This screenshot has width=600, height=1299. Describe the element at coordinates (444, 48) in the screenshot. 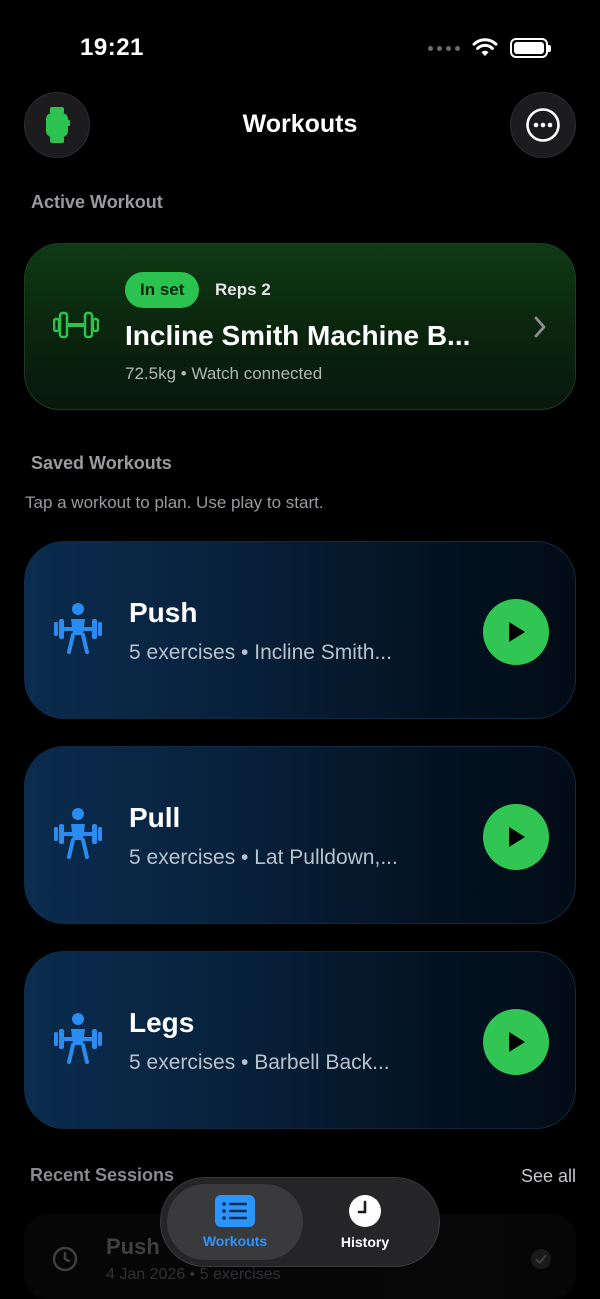

I see `cellular-signal-icon` at that location.